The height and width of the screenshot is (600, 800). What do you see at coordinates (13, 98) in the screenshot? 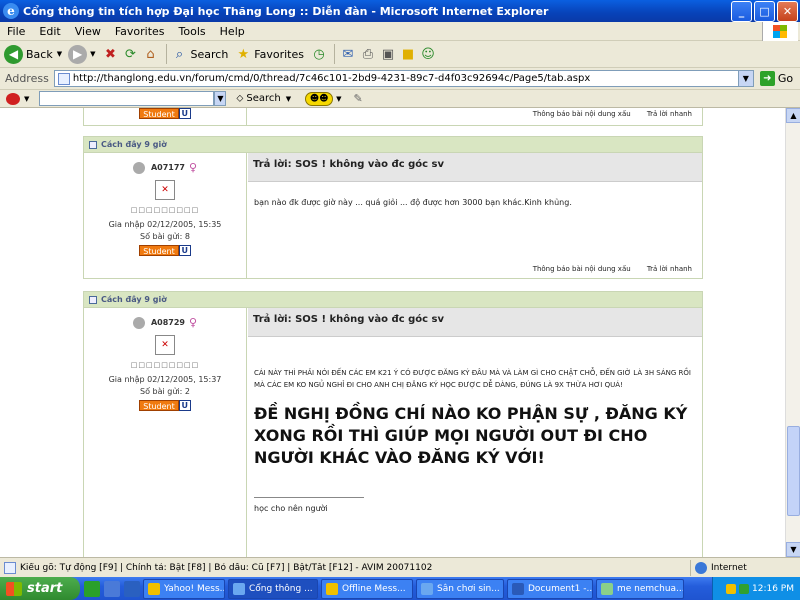
I see `ladybug-icon` at bounding box center [13, 98].